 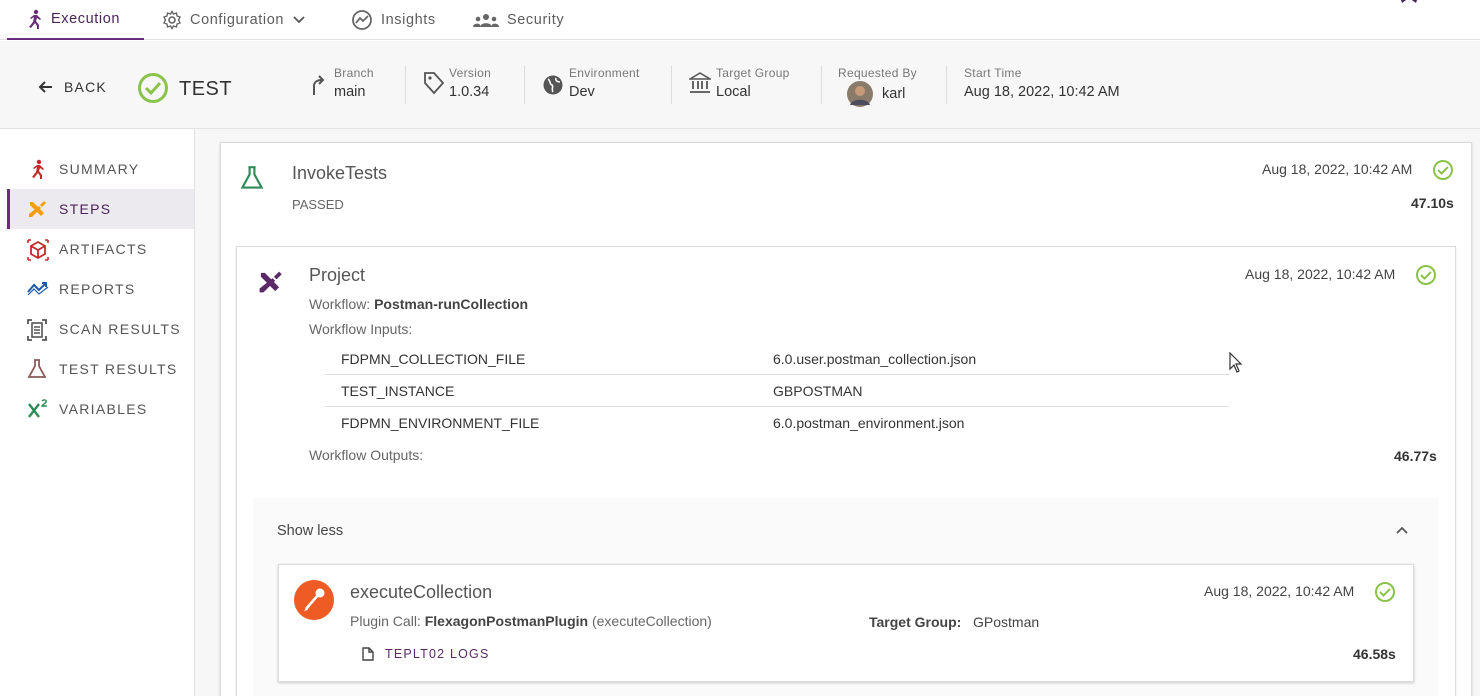 What do you see at coordinates (37, 330) in the screenshot?
I see `scan-icon` at bounding box center [37, 330].